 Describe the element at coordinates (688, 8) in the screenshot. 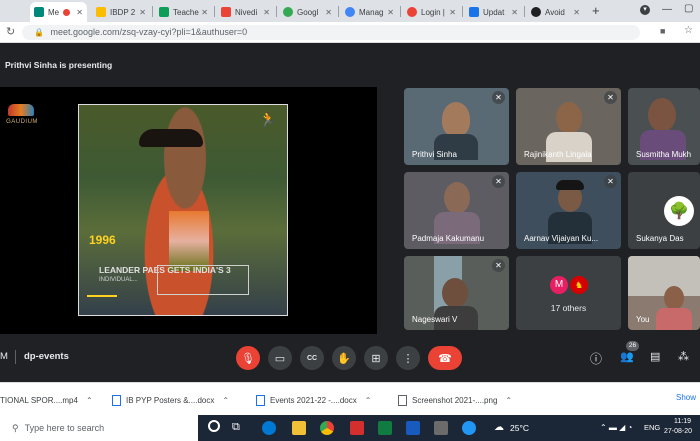

I see `maximize-window-icon: ▢` at that location.